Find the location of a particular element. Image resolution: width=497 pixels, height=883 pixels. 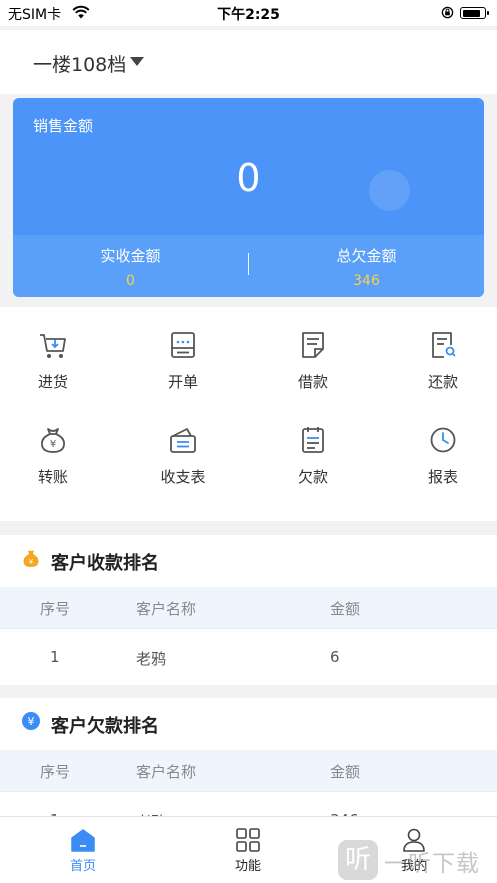

calculator-icon is located at coordinates (183, 345).